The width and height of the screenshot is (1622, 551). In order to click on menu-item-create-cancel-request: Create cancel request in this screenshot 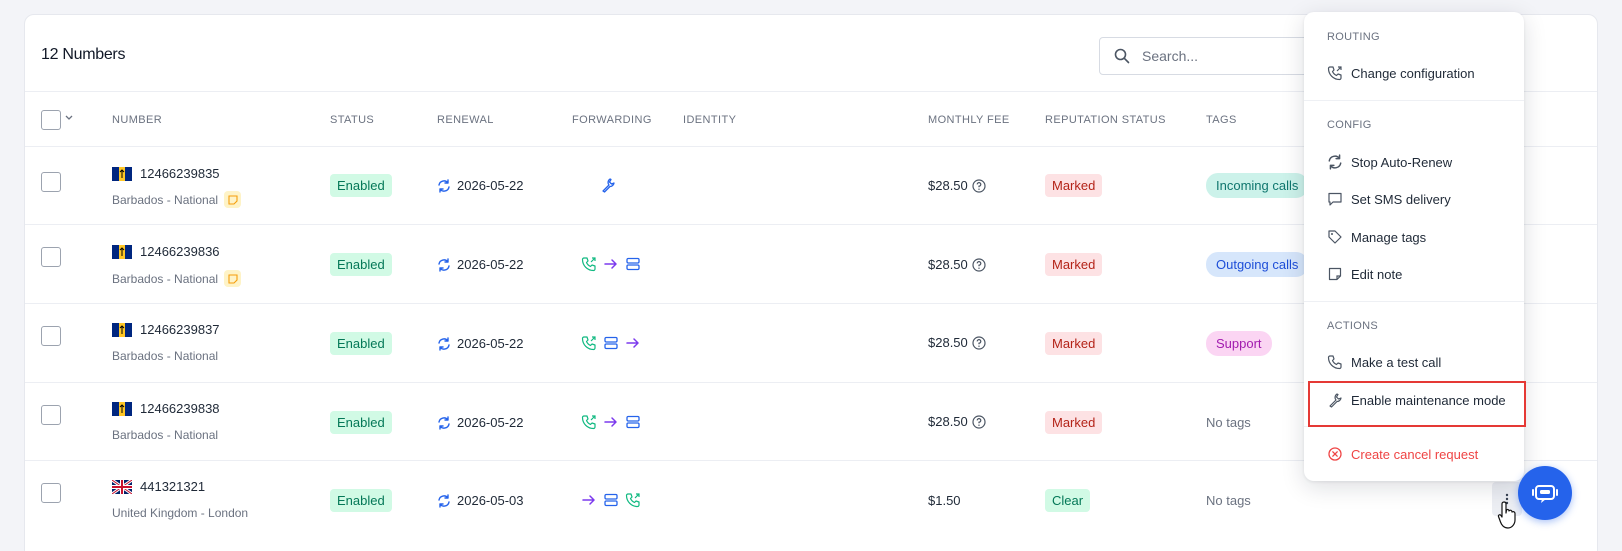, I will do `click(1402, 454)`.